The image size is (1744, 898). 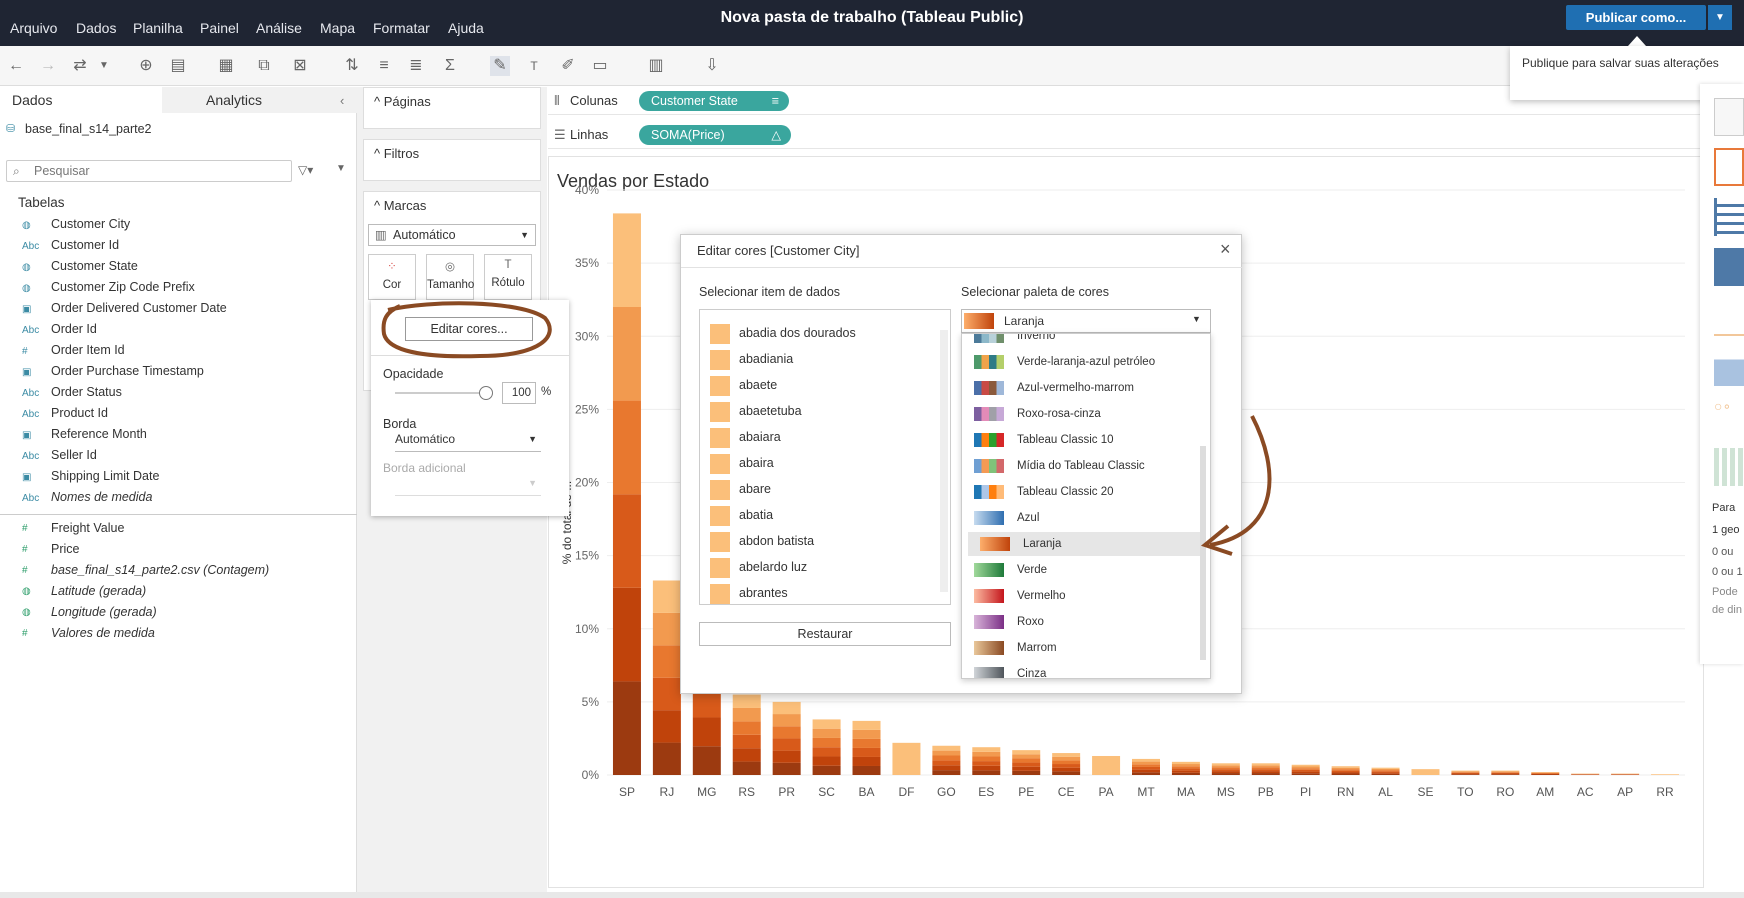 What do you see at coordinates (1203, 553) in the screenshot?
I see `palette-scrollbar` at bounding box center [1203, 553].